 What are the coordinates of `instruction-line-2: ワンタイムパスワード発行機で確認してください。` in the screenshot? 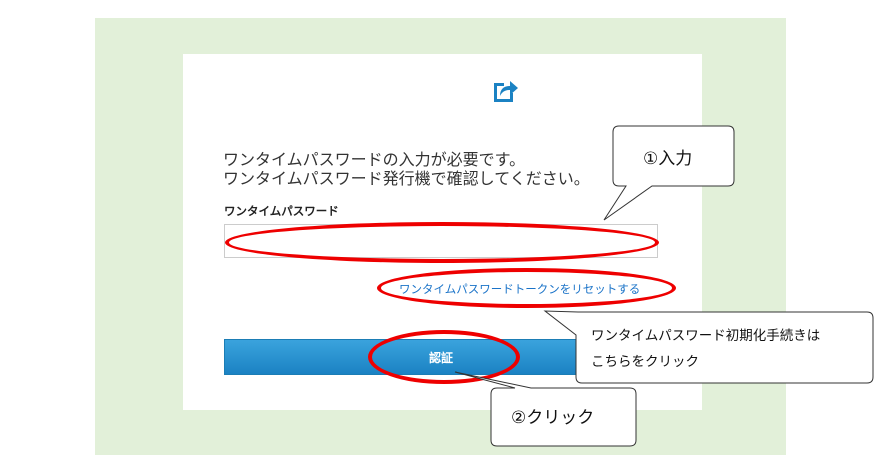 It's located at (406, 178).